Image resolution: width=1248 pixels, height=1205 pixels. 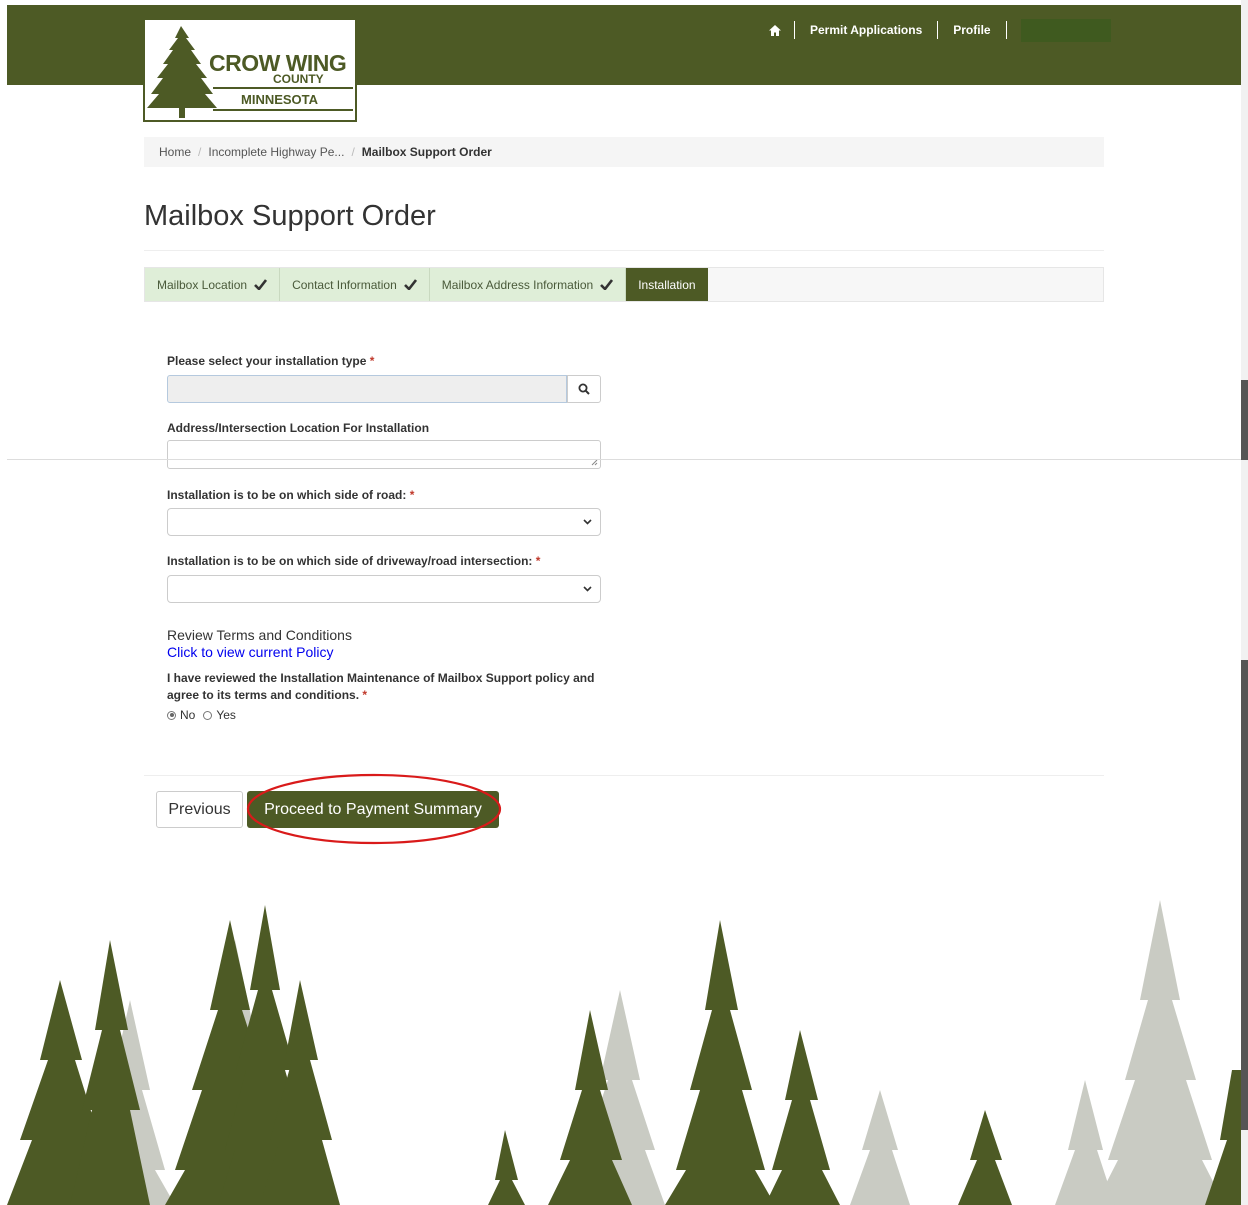 I want to click on step-contact-information: Contact Information, so click(x=355, y=284).